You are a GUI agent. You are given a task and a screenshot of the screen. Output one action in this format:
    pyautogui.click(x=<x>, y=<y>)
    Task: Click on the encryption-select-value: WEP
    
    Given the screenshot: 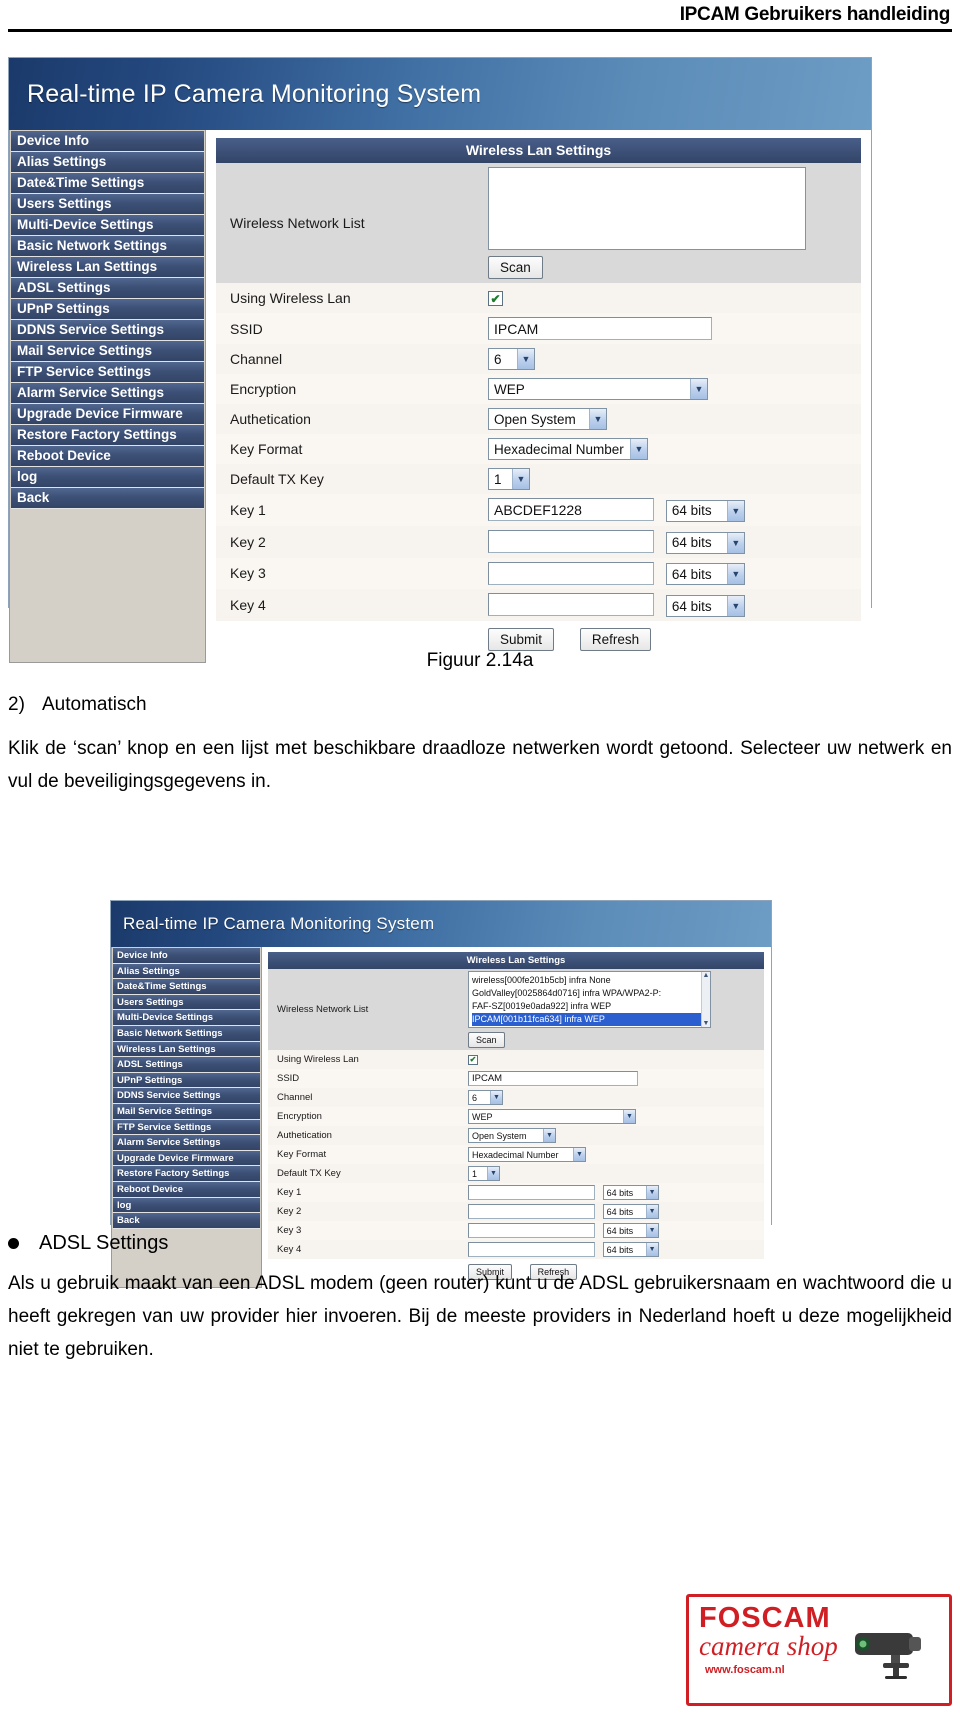 What is the action you would take?
    pyautogui.click(x=509, y=389)
    